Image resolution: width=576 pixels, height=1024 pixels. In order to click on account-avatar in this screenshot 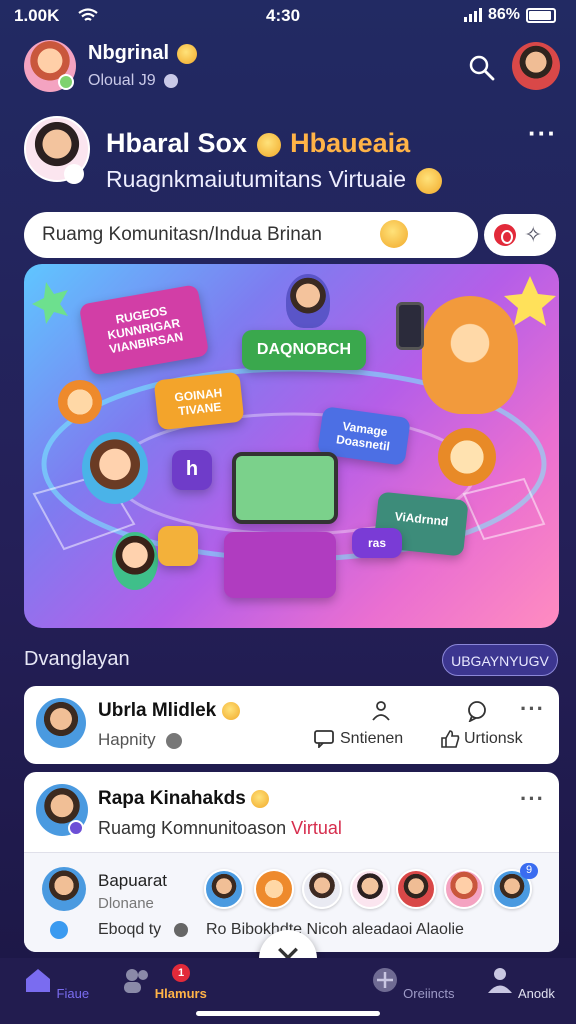, I will do `click(536, 66)`.